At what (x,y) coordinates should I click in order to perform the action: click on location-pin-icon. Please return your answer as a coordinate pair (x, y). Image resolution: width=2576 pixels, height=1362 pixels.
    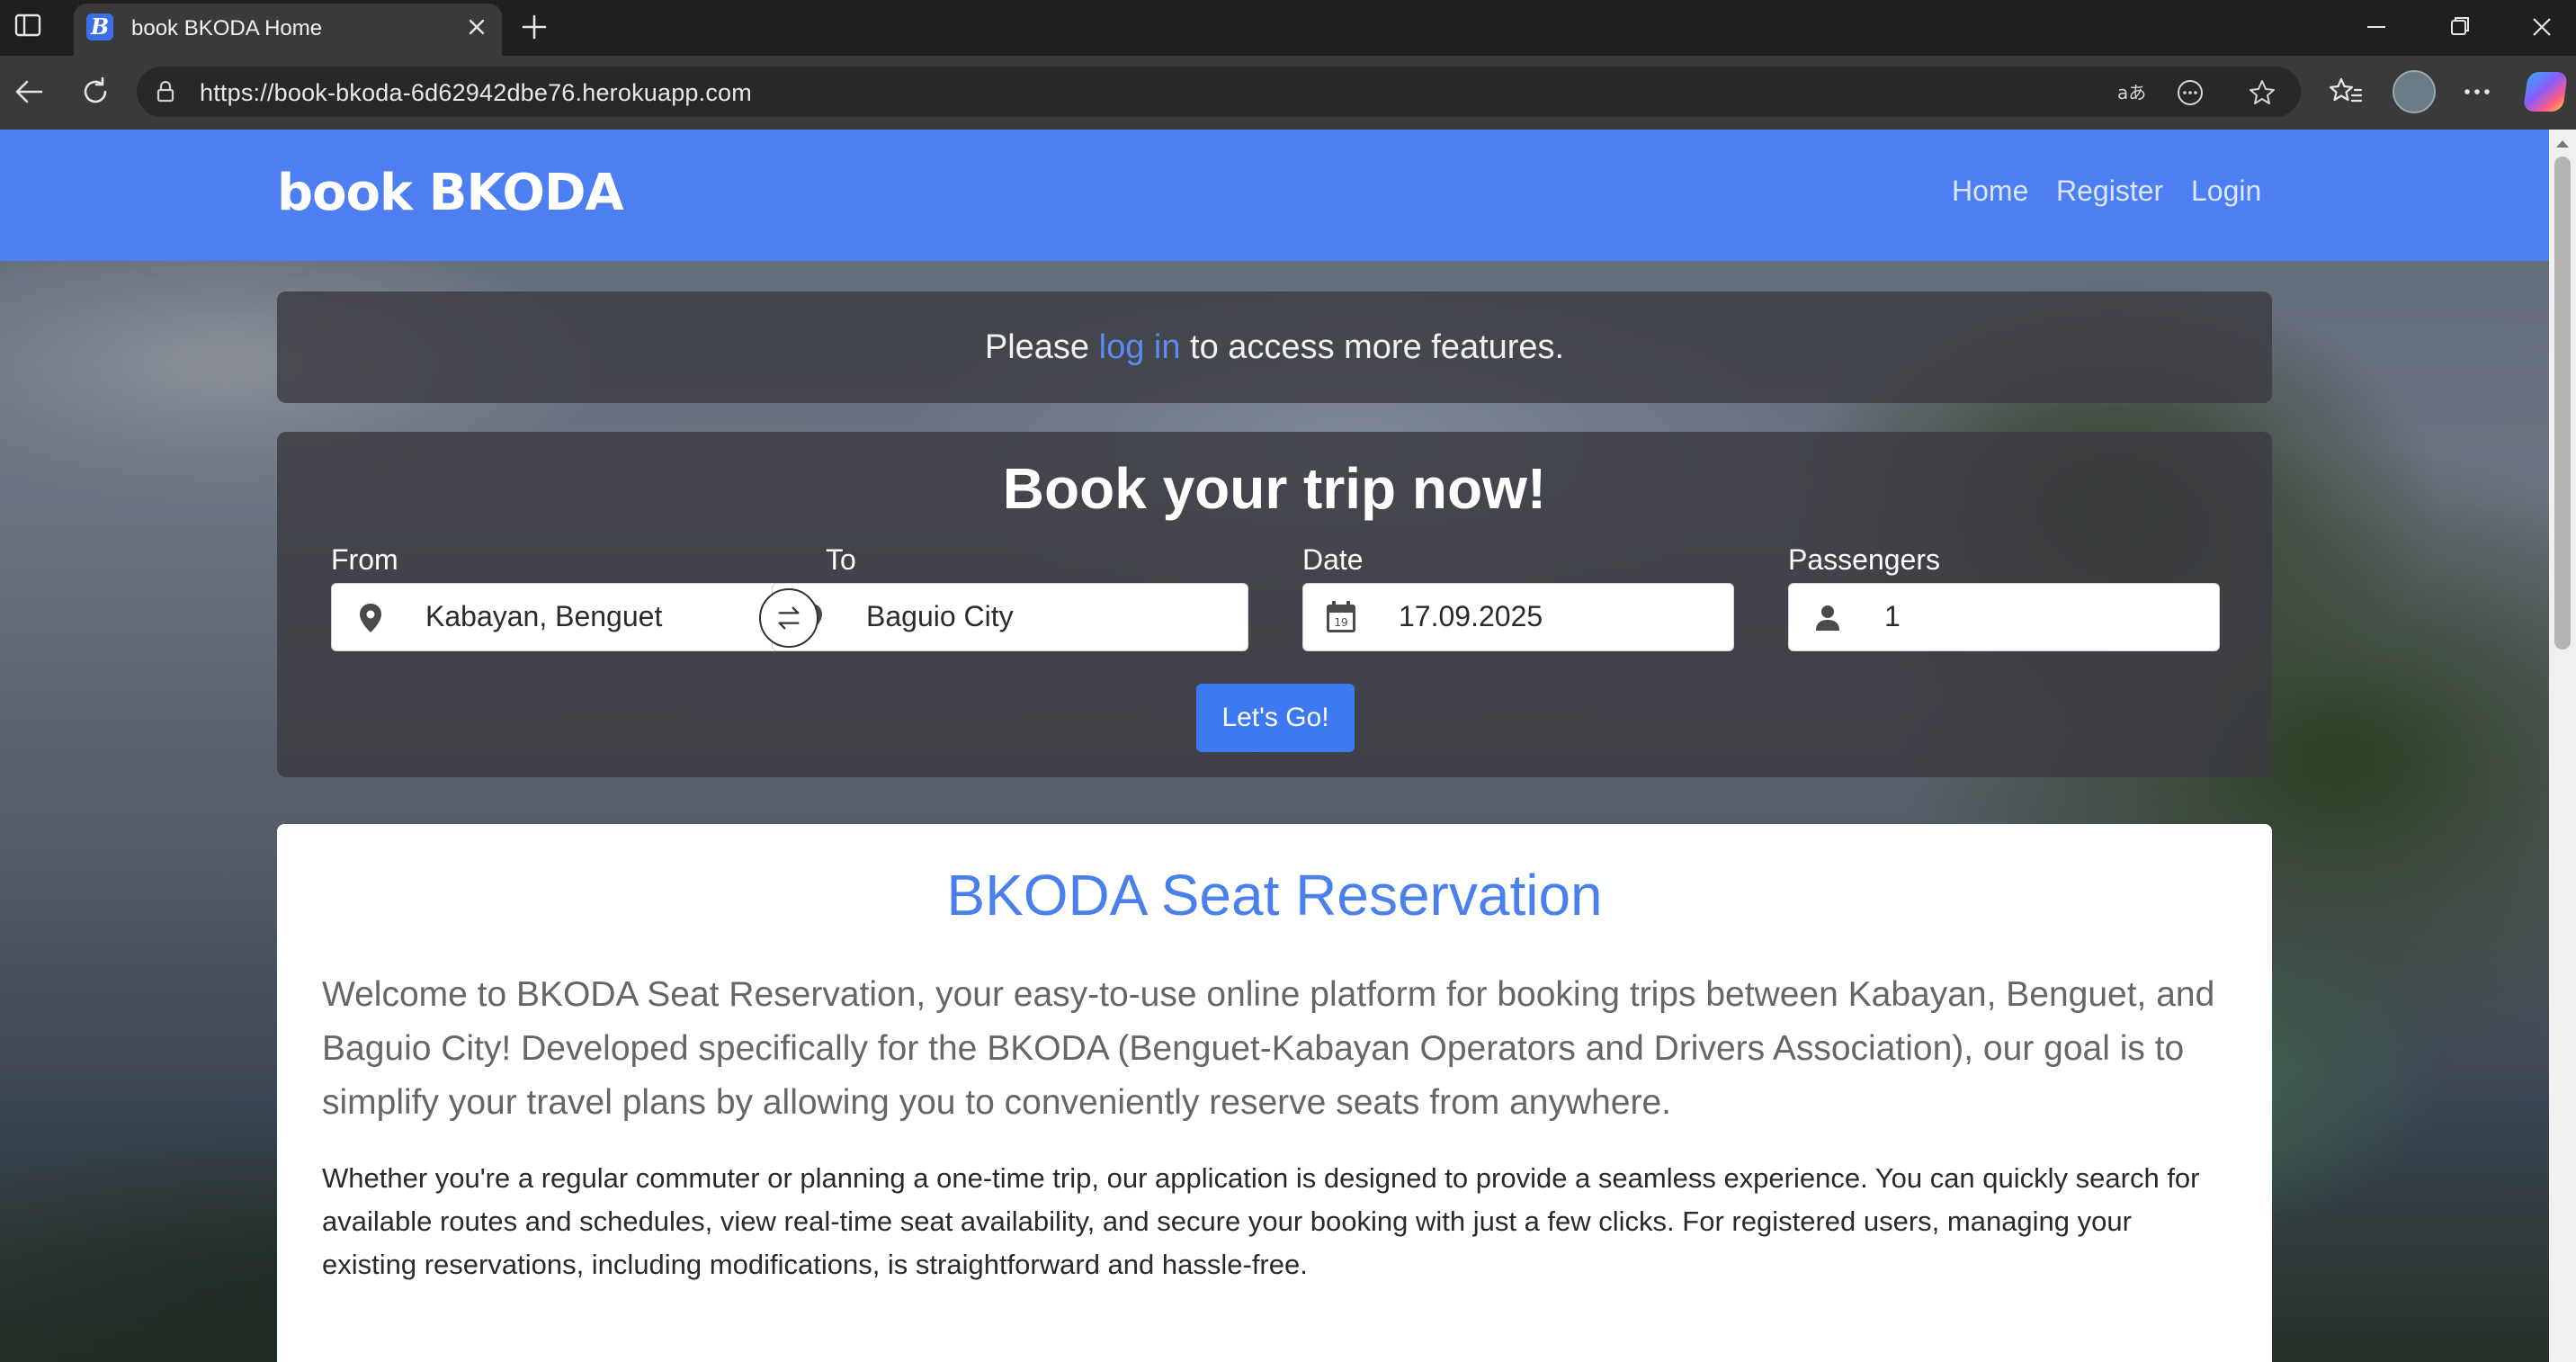
    Looking at the image, I should click on (370, 618).